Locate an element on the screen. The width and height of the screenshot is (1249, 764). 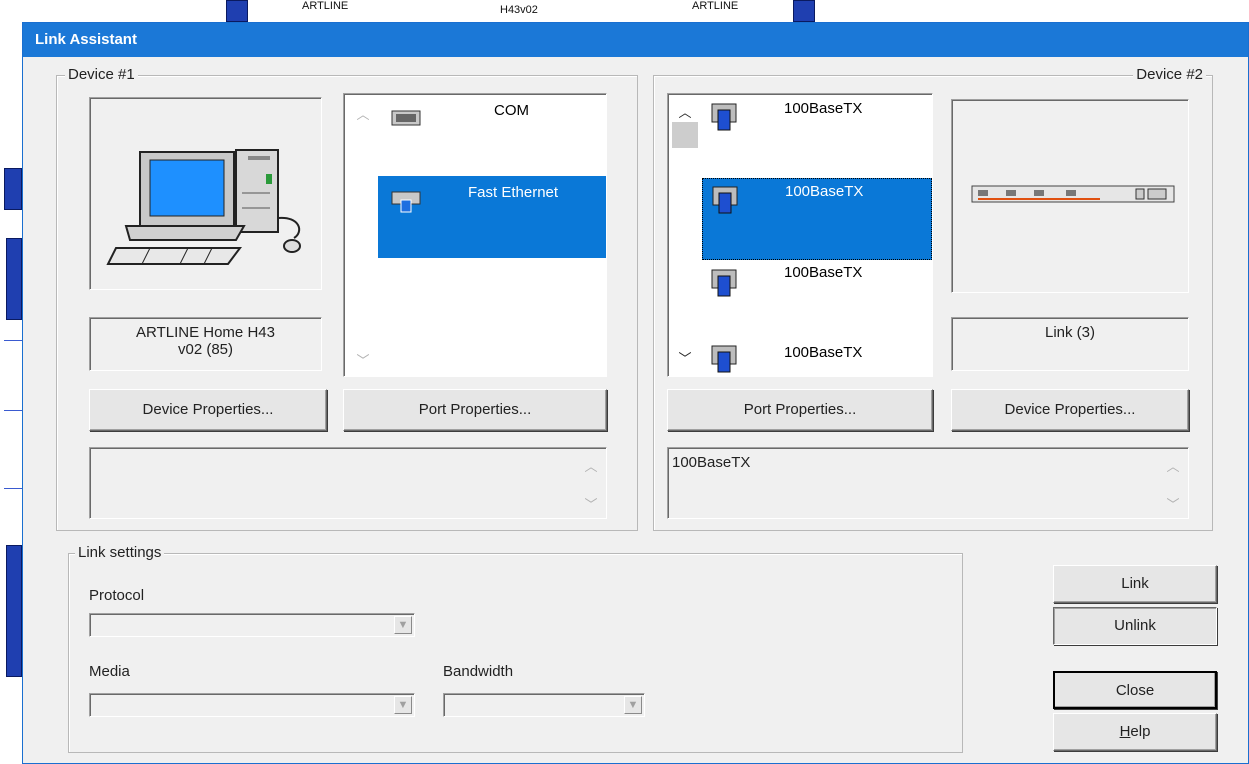
serial-port-icon is located at coordinates (406, 118).